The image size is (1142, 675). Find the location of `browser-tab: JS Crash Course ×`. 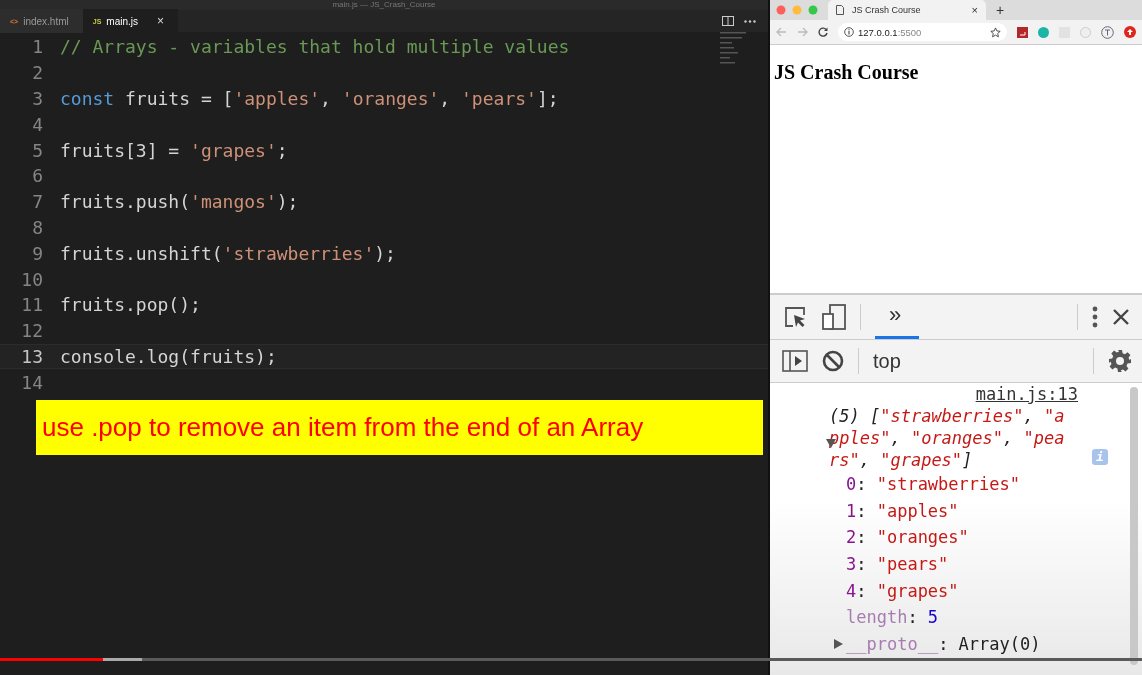

browser-tab: JS Crash Course × is located at coordinates (907, 10).